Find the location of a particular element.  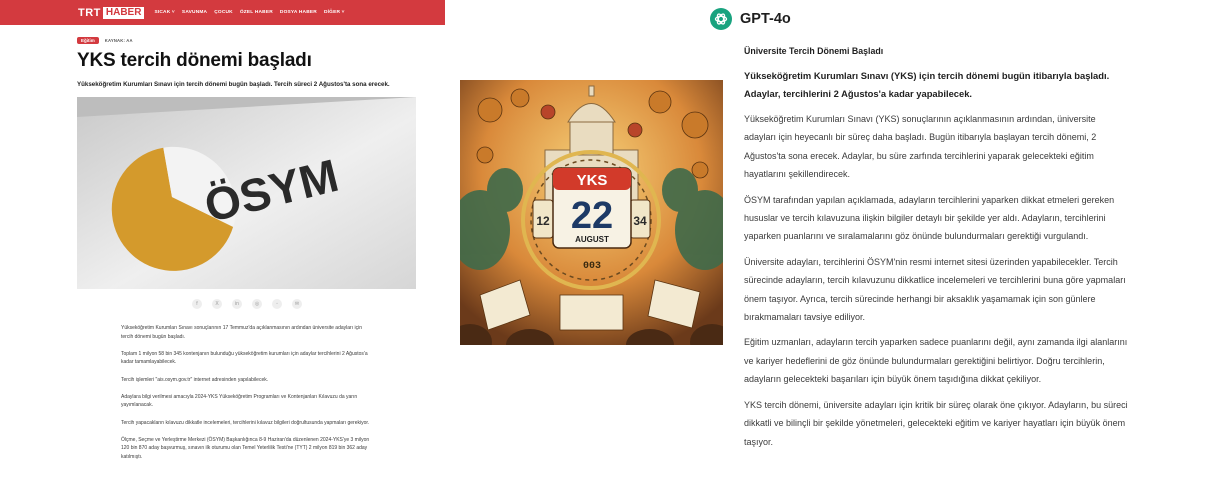

linkedin-icon: in is located at coordinates (237, 304).